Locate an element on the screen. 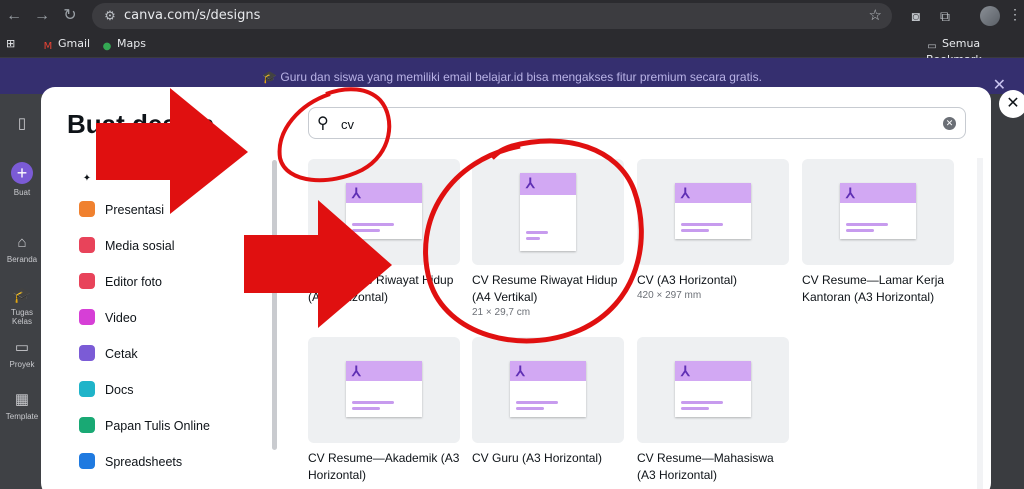 This screenshot has height=489, width=1024. design-title: CV Guru (A3 Horizontal) is located at coordinates (537, 458).